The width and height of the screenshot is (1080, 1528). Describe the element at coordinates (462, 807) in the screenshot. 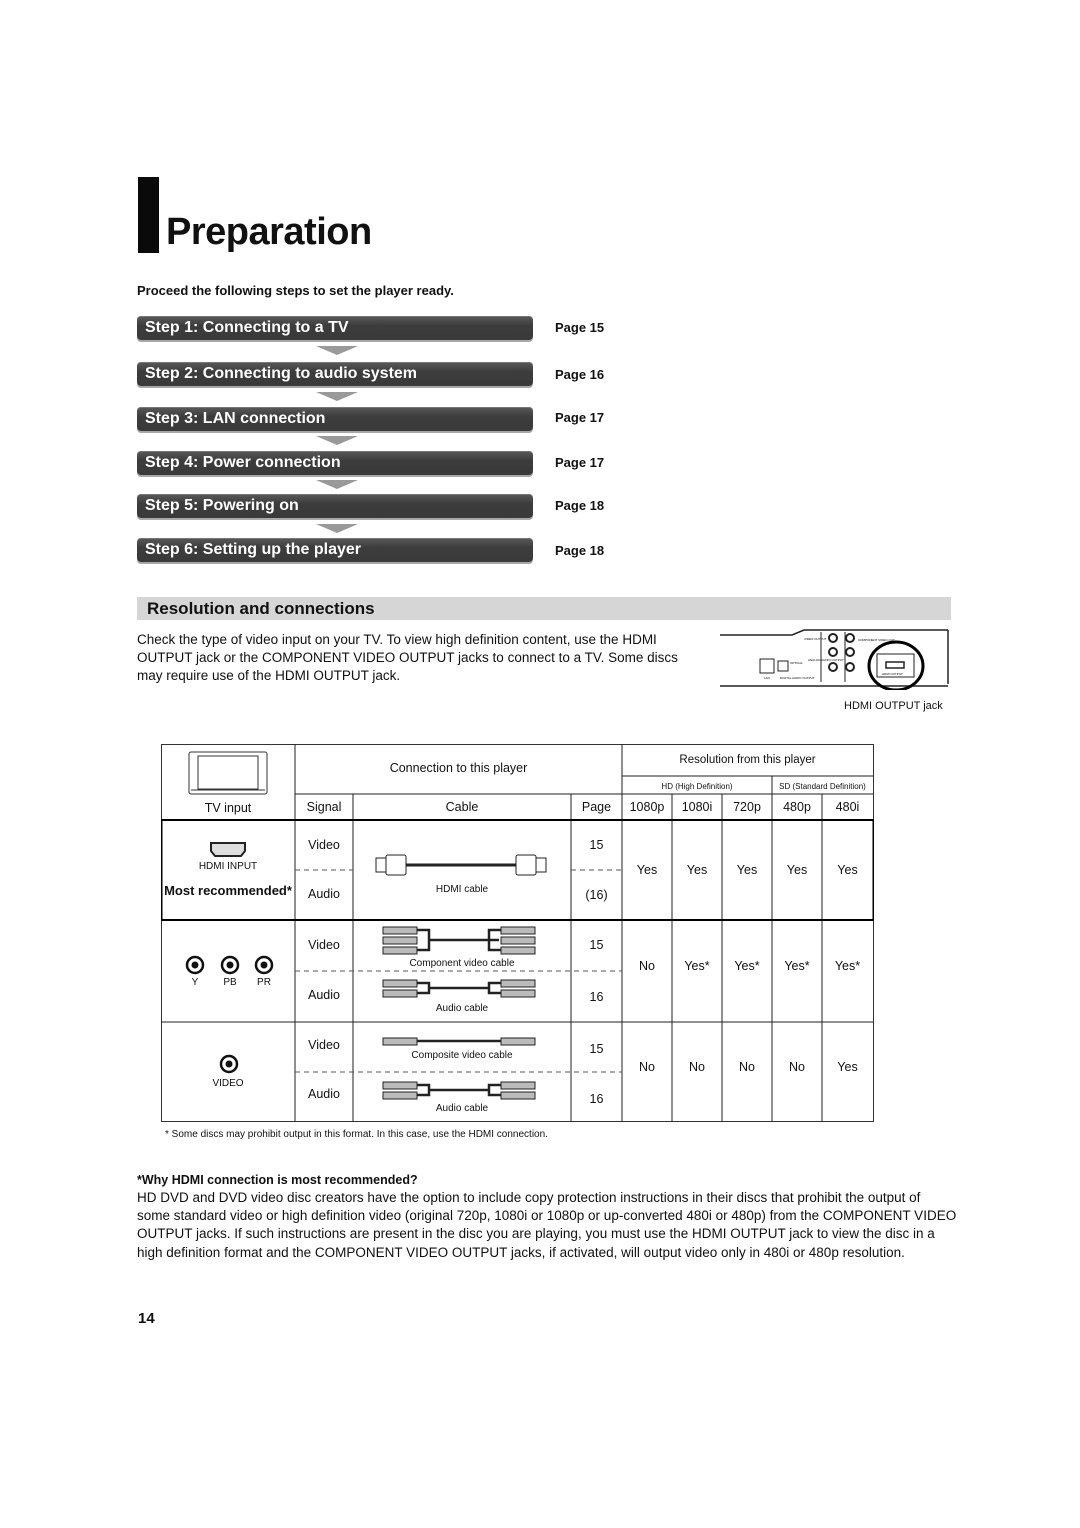

I see `header-cable: Cable` at that location.